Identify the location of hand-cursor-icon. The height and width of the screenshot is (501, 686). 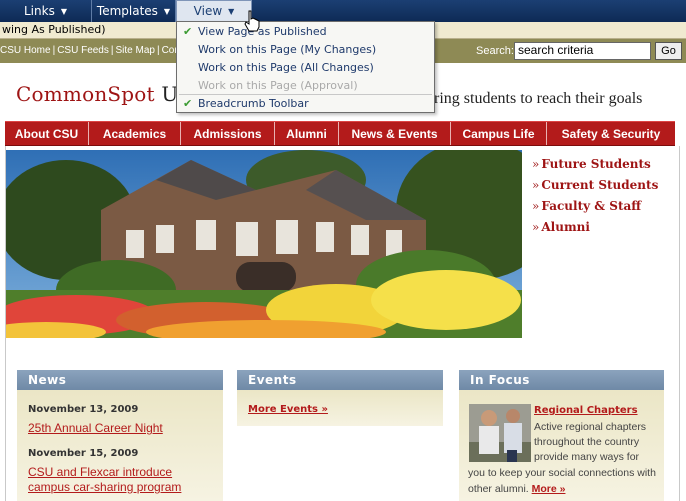
(252, 21).